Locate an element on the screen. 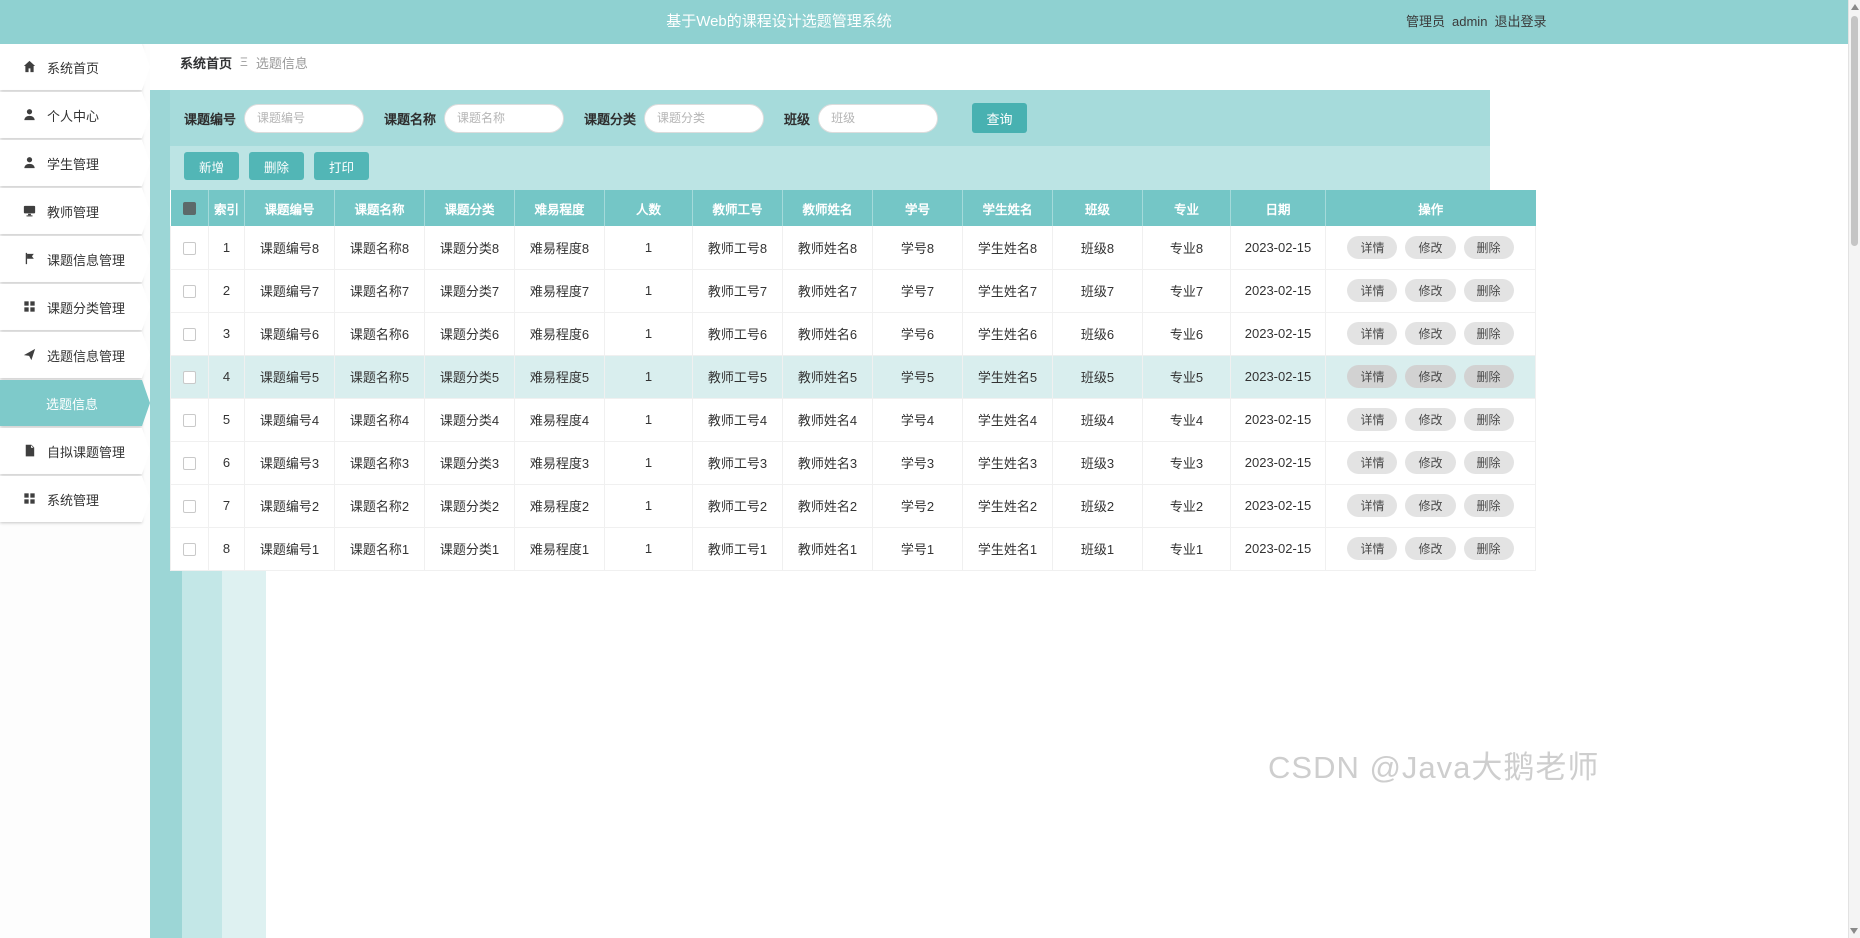  breadcrumb-separator-icon: Ξ is located at coordinates (244, 62).